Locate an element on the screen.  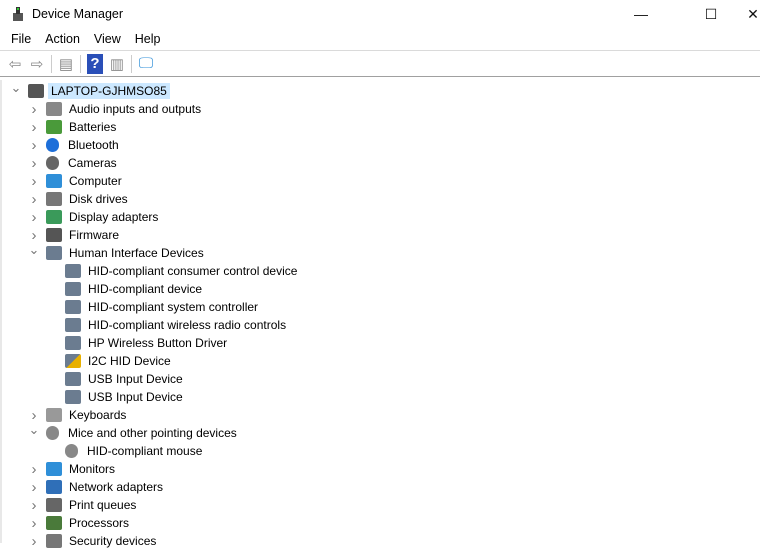
battery-icon is located at coordinates (54, 127).